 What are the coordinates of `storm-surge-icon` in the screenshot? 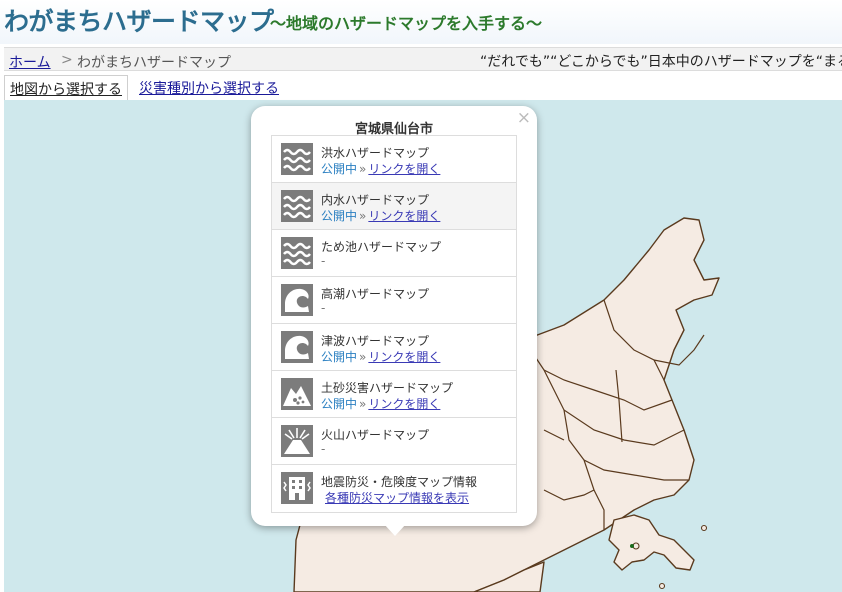 It's located at (297, 300).